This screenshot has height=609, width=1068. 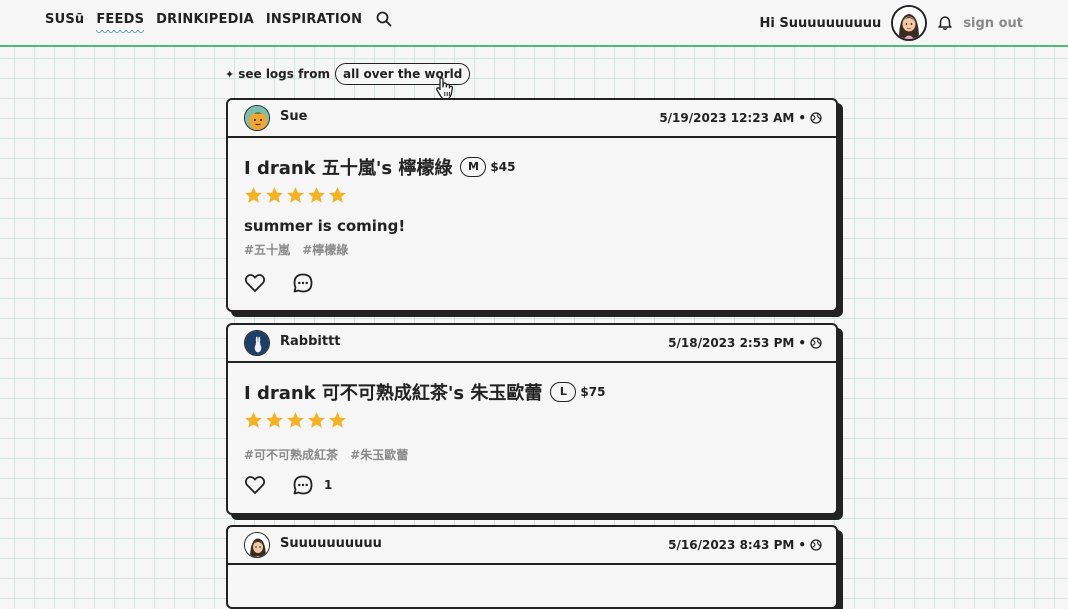 I want to click on orange-avatar-image, so click(x=257, y=118).